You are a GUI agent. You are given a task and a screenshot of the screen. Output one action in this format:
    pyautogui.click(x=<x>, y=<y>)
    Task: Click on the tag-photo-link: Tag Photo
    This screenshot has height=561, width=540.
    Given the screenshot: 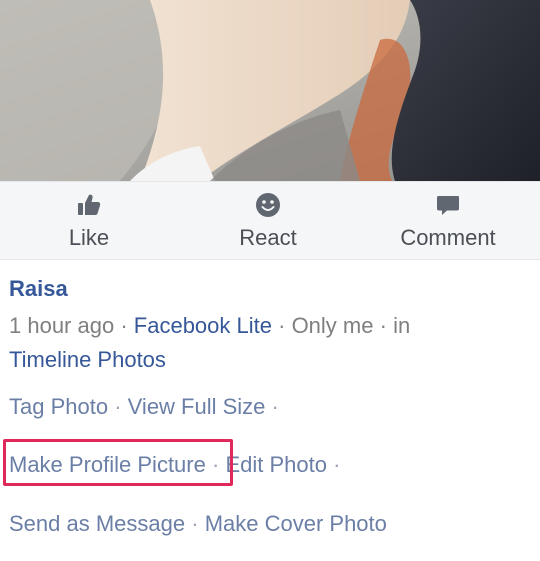 What is the action you would take?
    pyautogui.click(x=58, y=406)
    